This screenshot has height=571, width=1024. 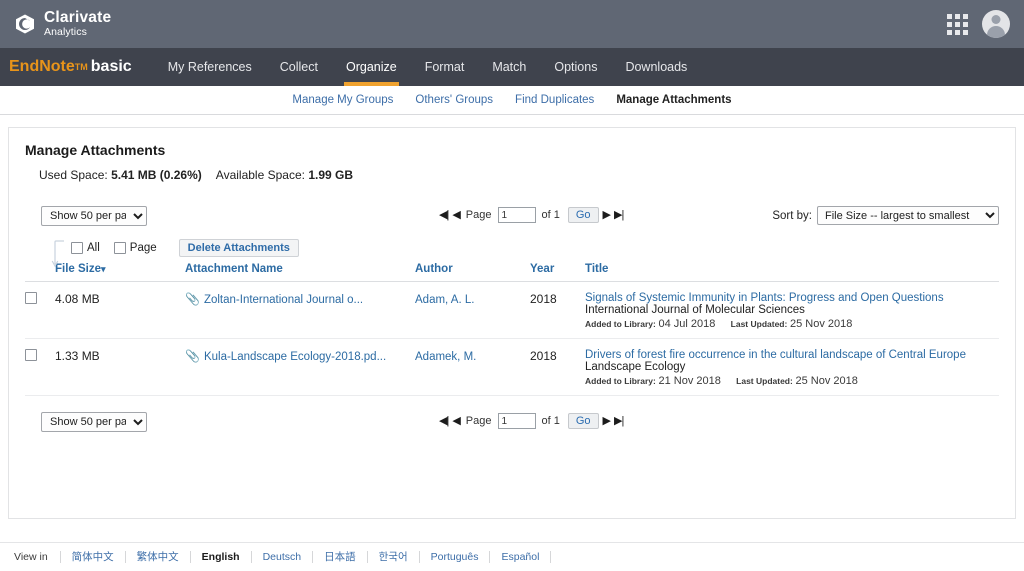 I want to click on nav-tab-my-references: My References, so click(x=210, y=67).